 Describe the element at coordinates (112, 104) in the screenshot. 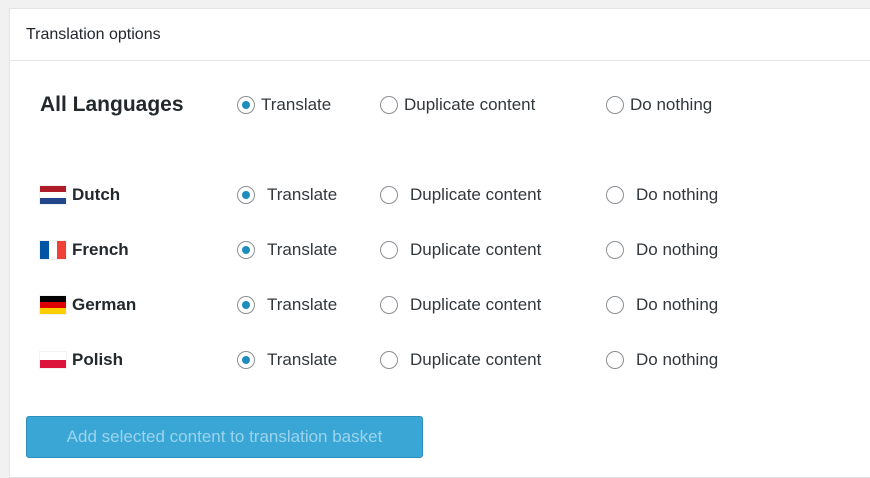

I see `all-languages-label: All Languages` at that location.